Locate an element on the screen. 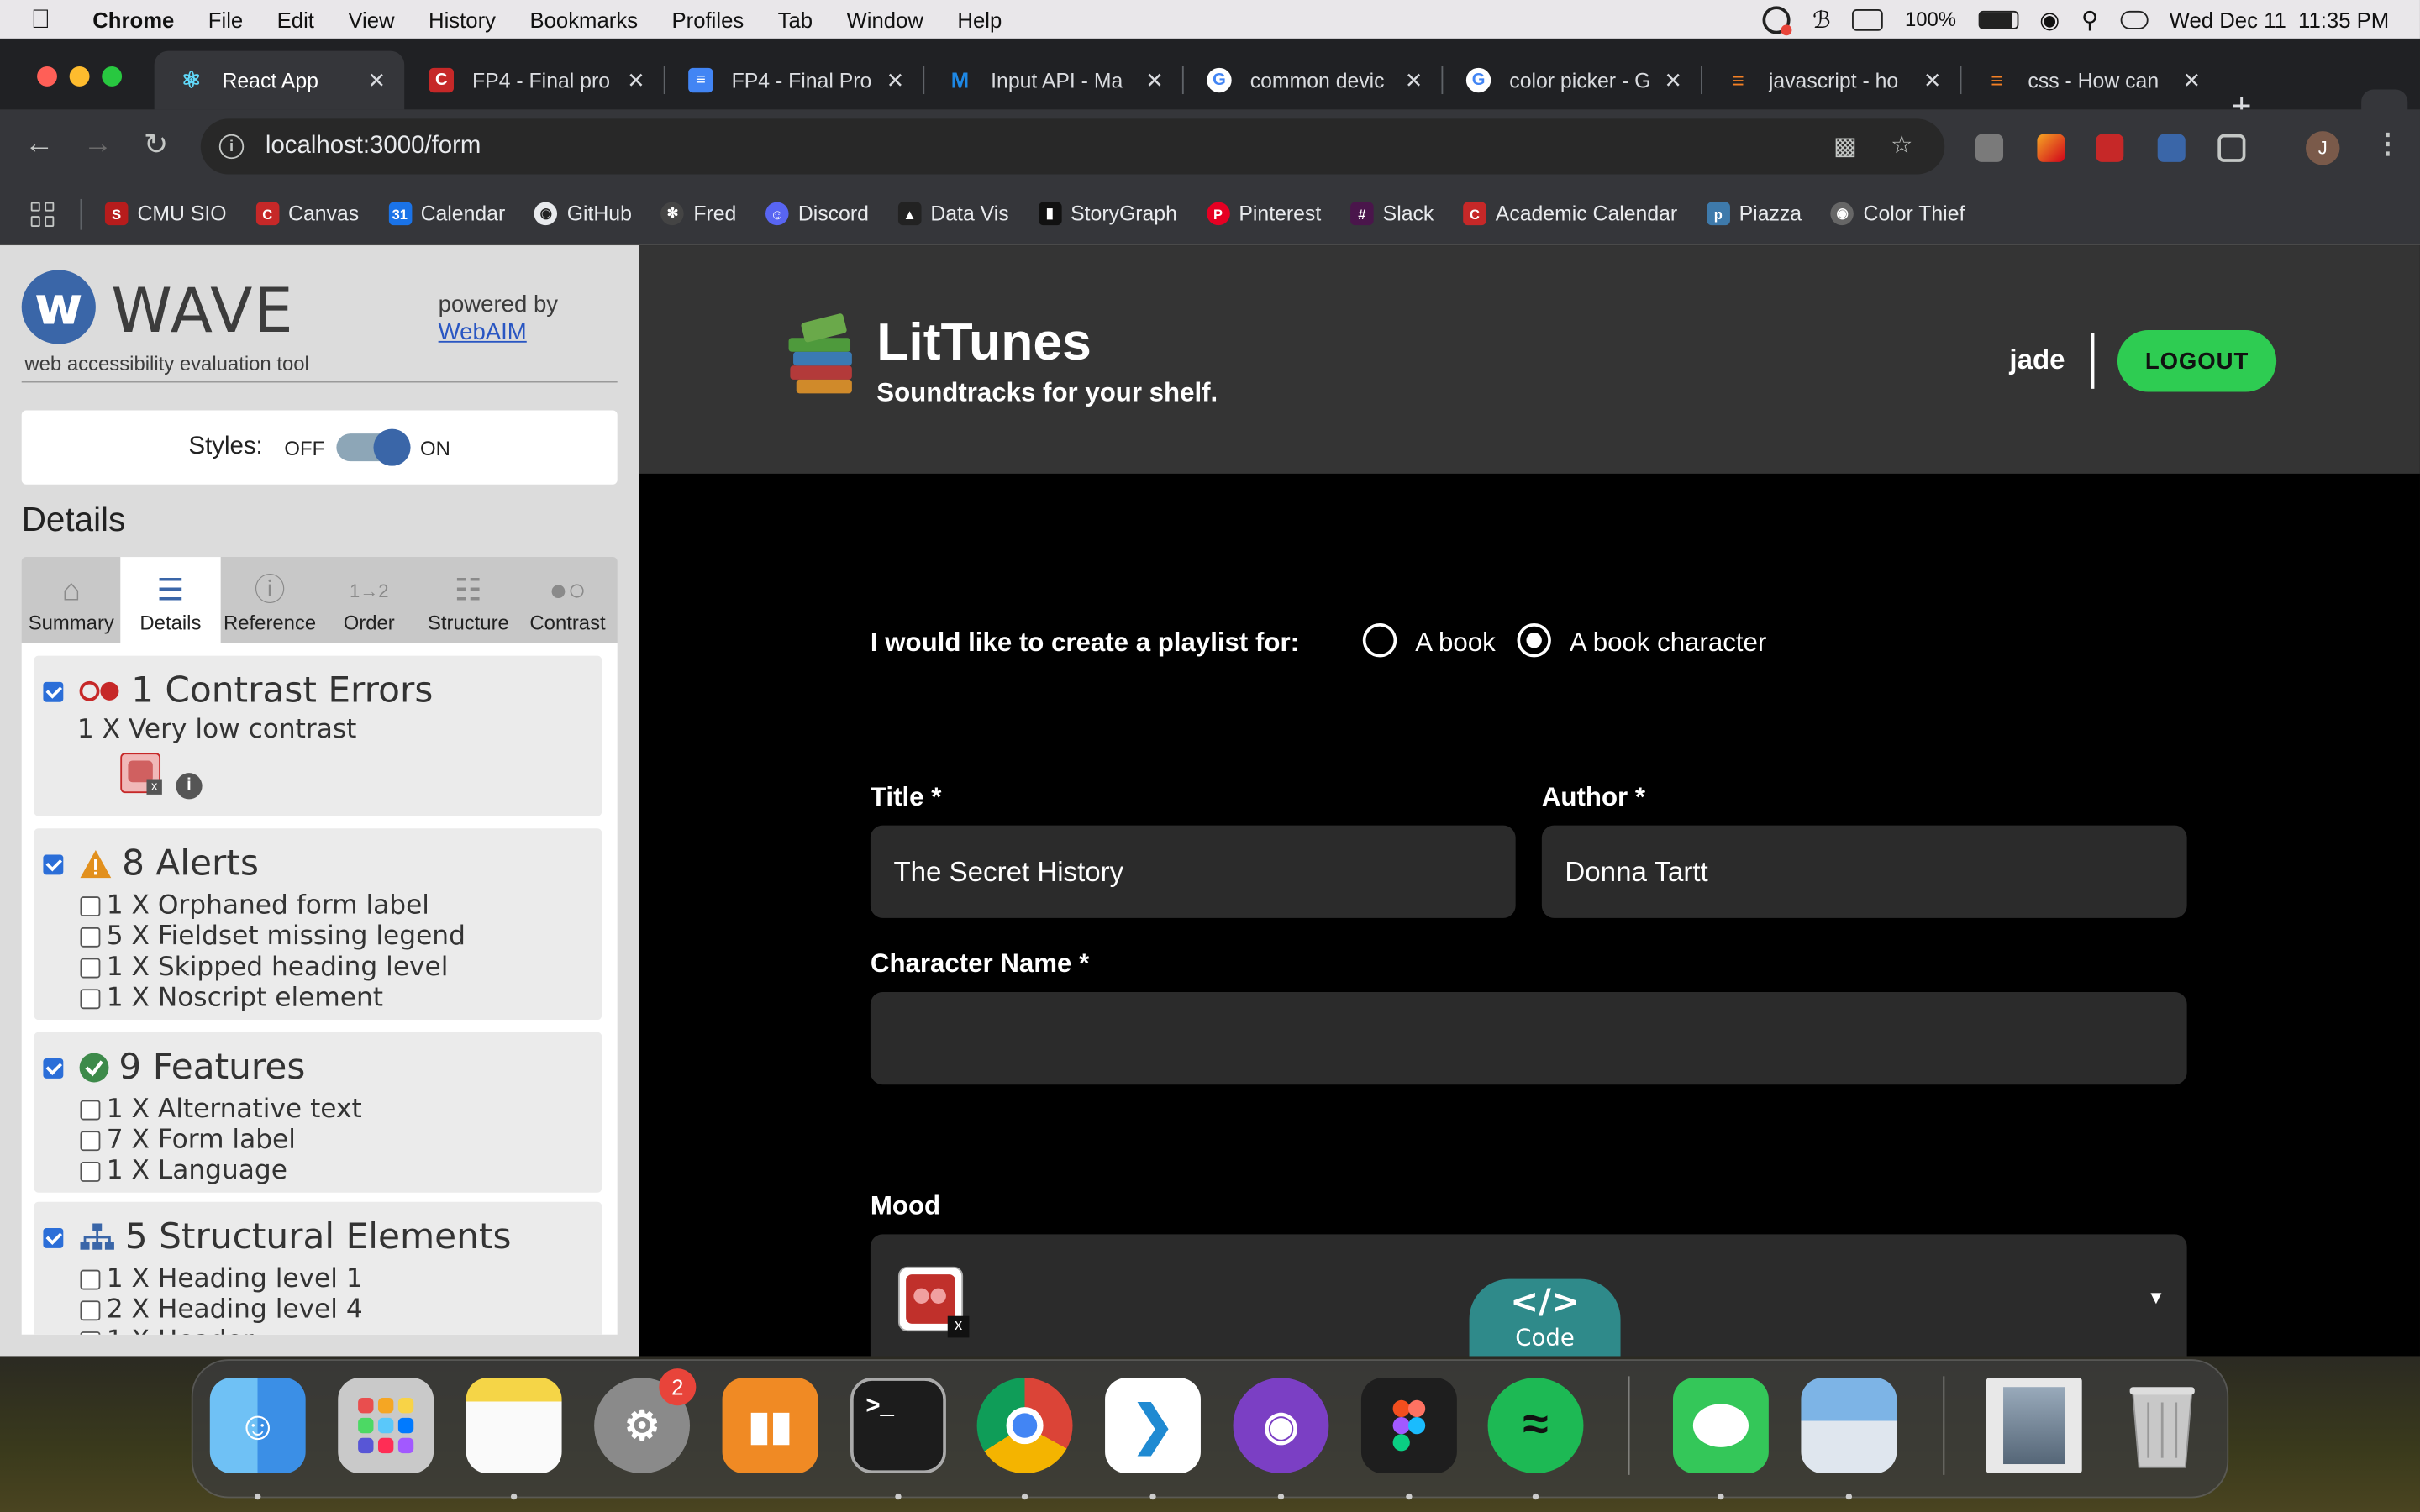  bookmark-piazza: p Piazza is located at coordinates (1754, 214).